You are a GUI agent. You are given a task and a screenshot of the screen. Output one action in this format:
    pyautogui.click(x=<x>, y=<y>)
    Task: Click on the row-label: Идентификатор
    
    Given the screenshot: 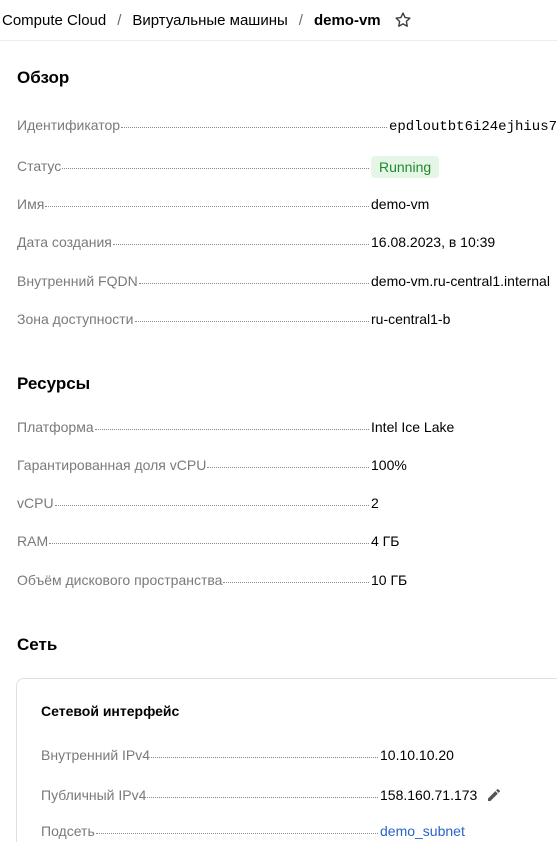 What is the action you would take?
    pyautogui.click(x=69, y=125)
    